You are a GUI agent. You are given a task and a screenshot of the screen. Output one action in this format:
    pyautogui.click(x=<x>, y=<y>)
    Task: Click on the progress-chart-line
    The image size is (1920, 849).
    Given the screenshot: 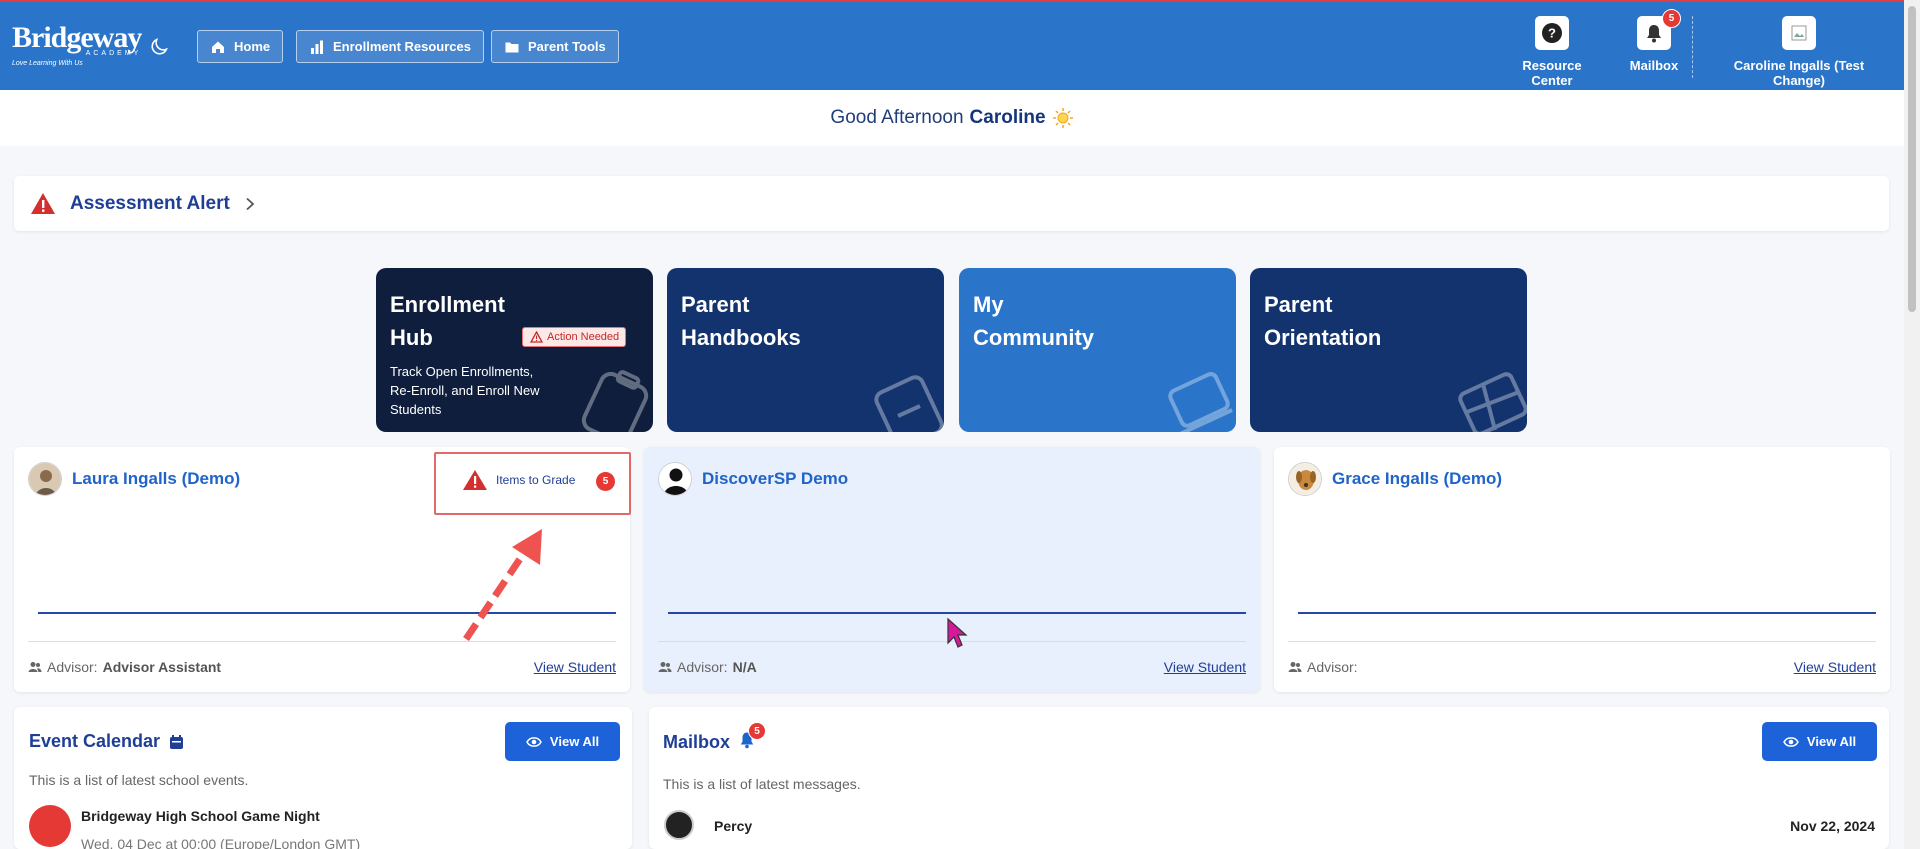 What is the action you would take?
    pyautogui.click(x=957, y=613)
    